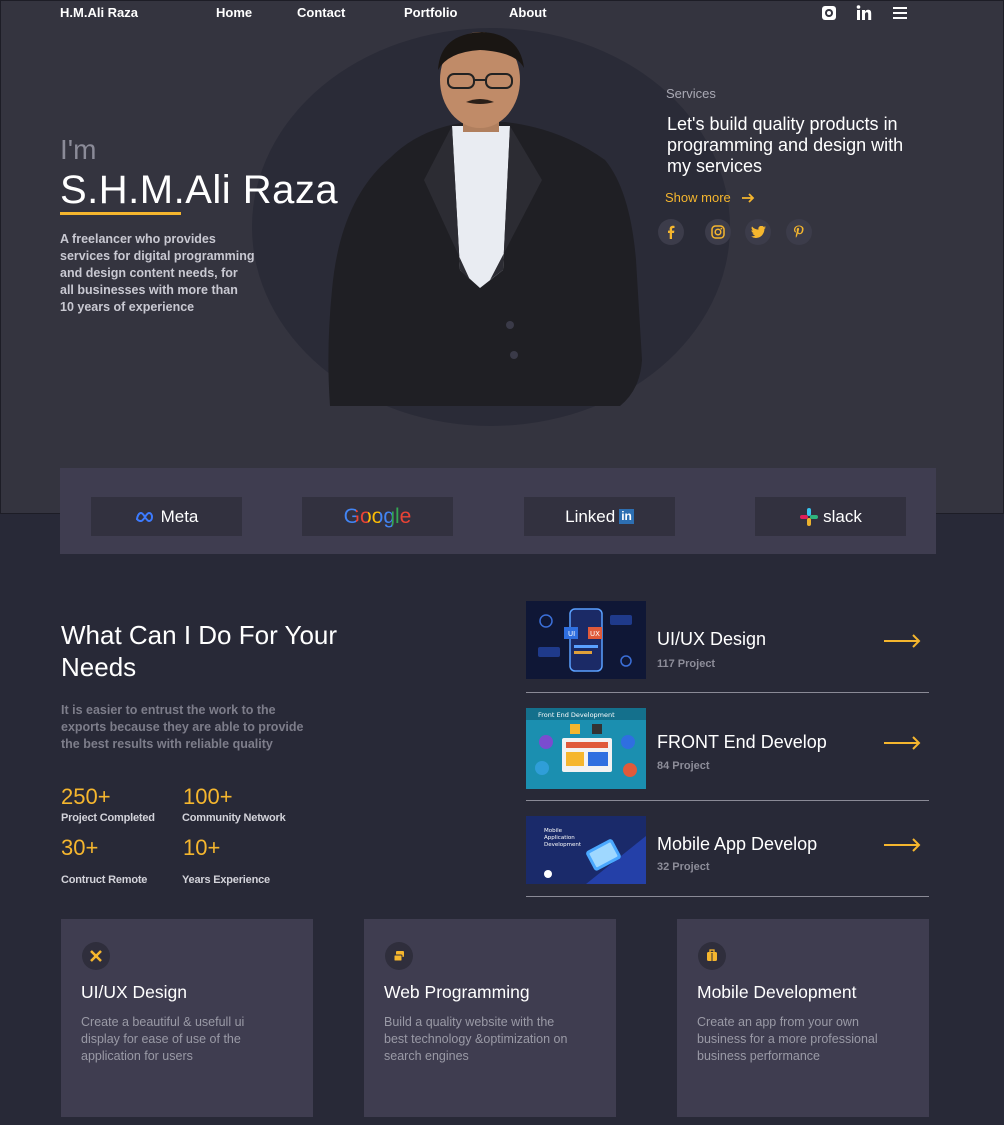 Image resolution: width=1004 pixels, height=1125 pixels. What do you see at coordinates (321, 12) in the screenshot?
I see `nav-contact: Contact` at bounding box center [321, 12].